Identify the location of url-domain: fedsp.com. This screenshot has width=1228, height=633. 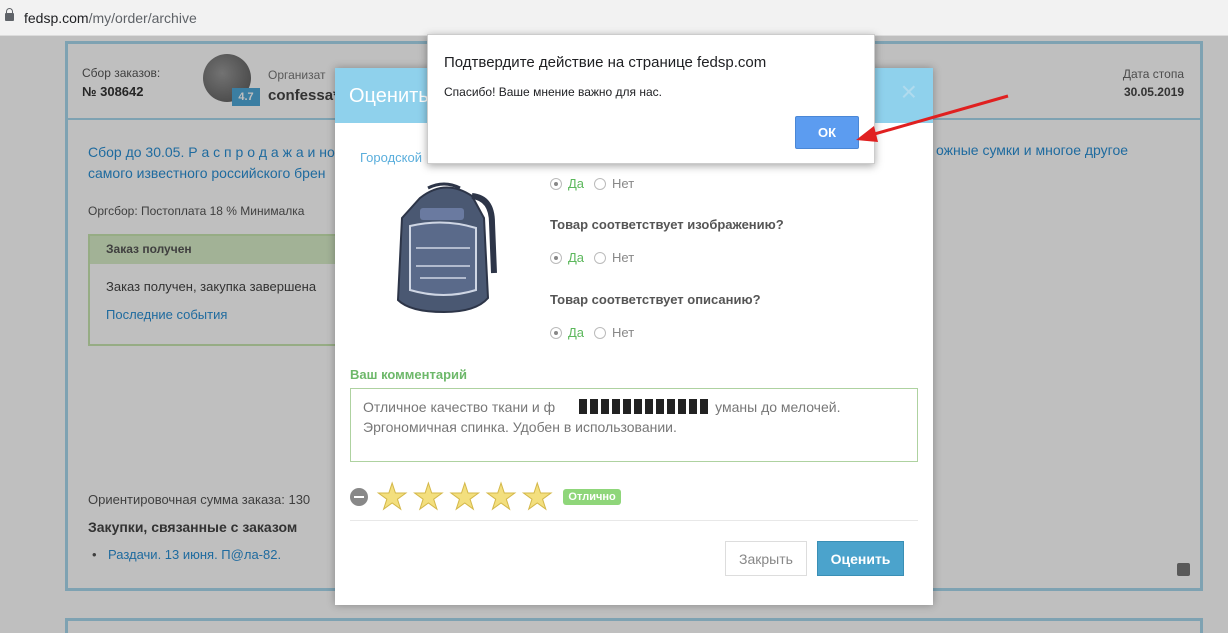
(56, 18).